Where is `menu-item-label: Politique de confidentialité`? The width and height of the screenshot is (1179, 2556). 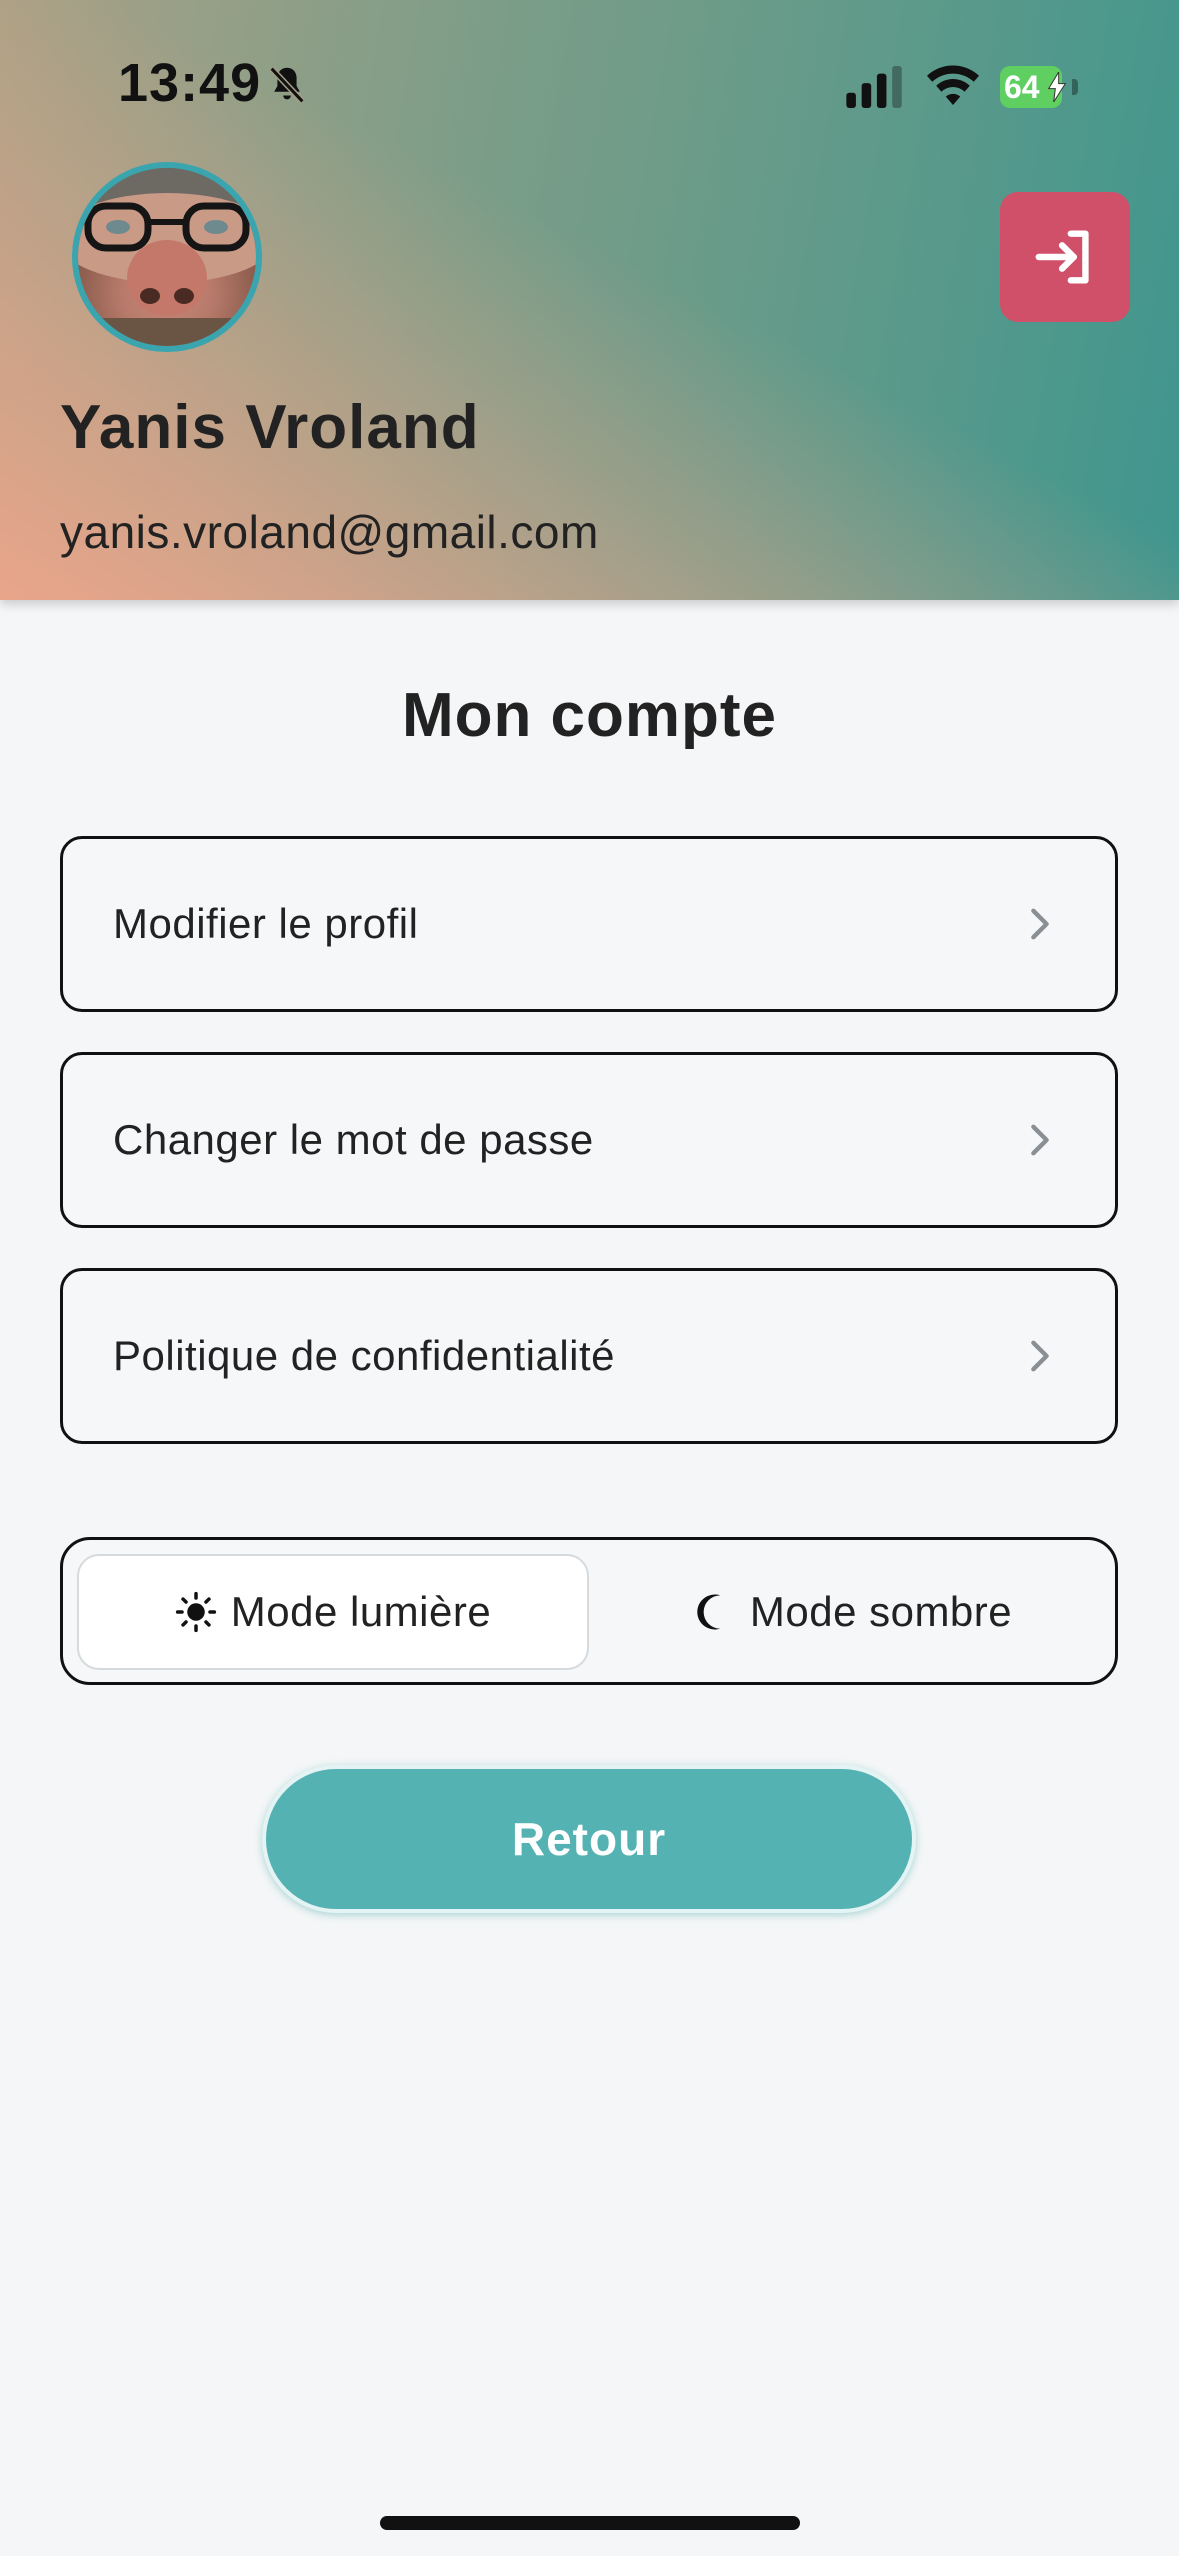
menu-item-label: Politique de confidentialité is located at coordinates (364, 1355).